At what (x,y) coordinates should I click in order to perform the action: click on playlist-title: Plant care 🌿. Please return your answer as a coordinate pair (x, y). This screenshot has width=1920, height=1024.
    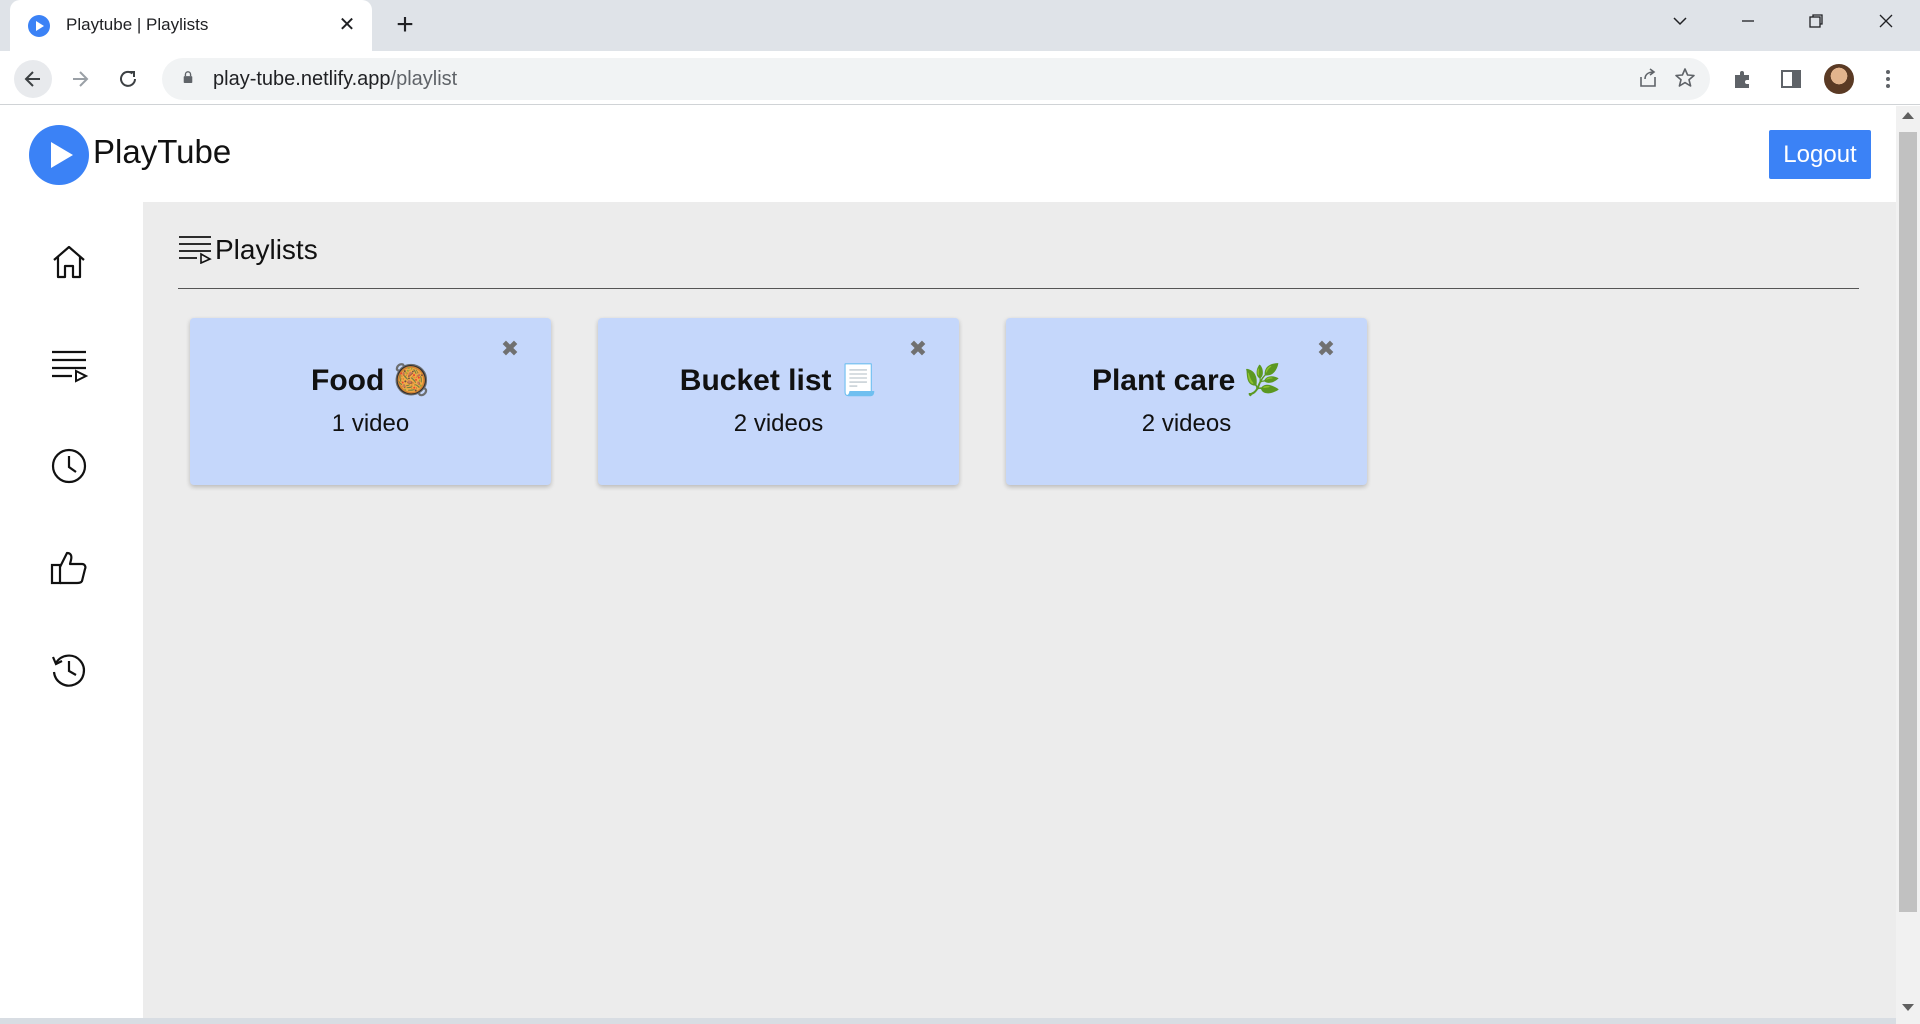
    Looking at the image, I should click on (1186, 380).